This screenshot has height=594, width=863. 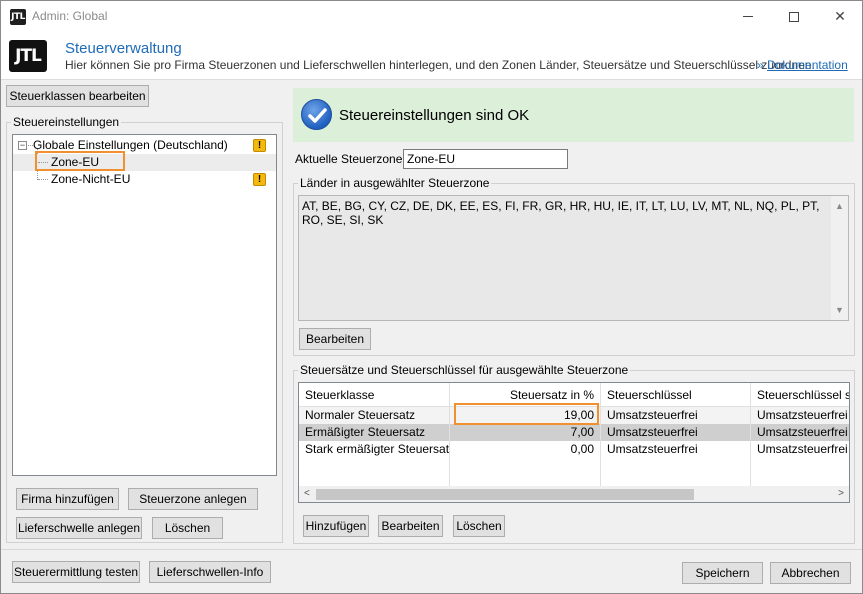 What do you see at coordinates (479, 526) in the screenshot?
I see `delete-rate-button: Löschen` at bounding box center [479, 526].